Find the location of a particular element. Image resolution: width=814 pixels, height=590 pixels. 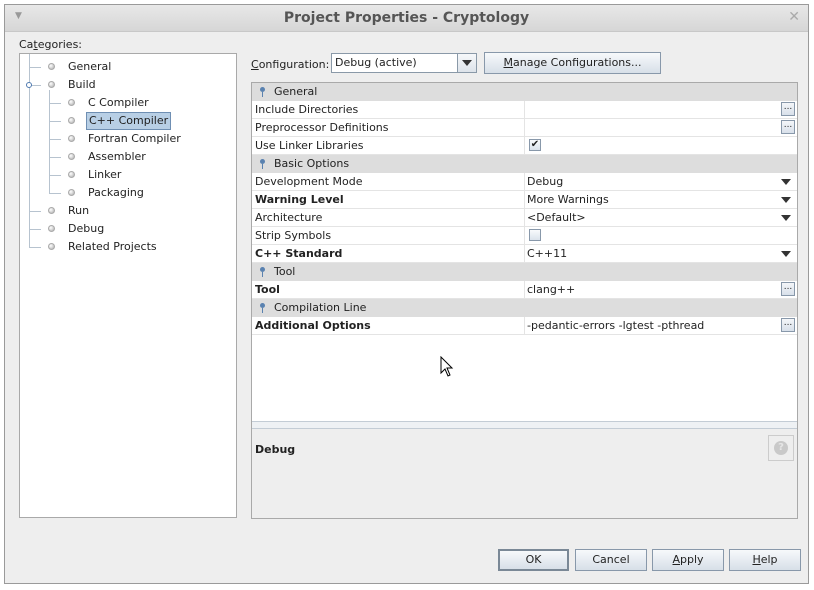

property-value-cell is located at coordinates (660, 235).